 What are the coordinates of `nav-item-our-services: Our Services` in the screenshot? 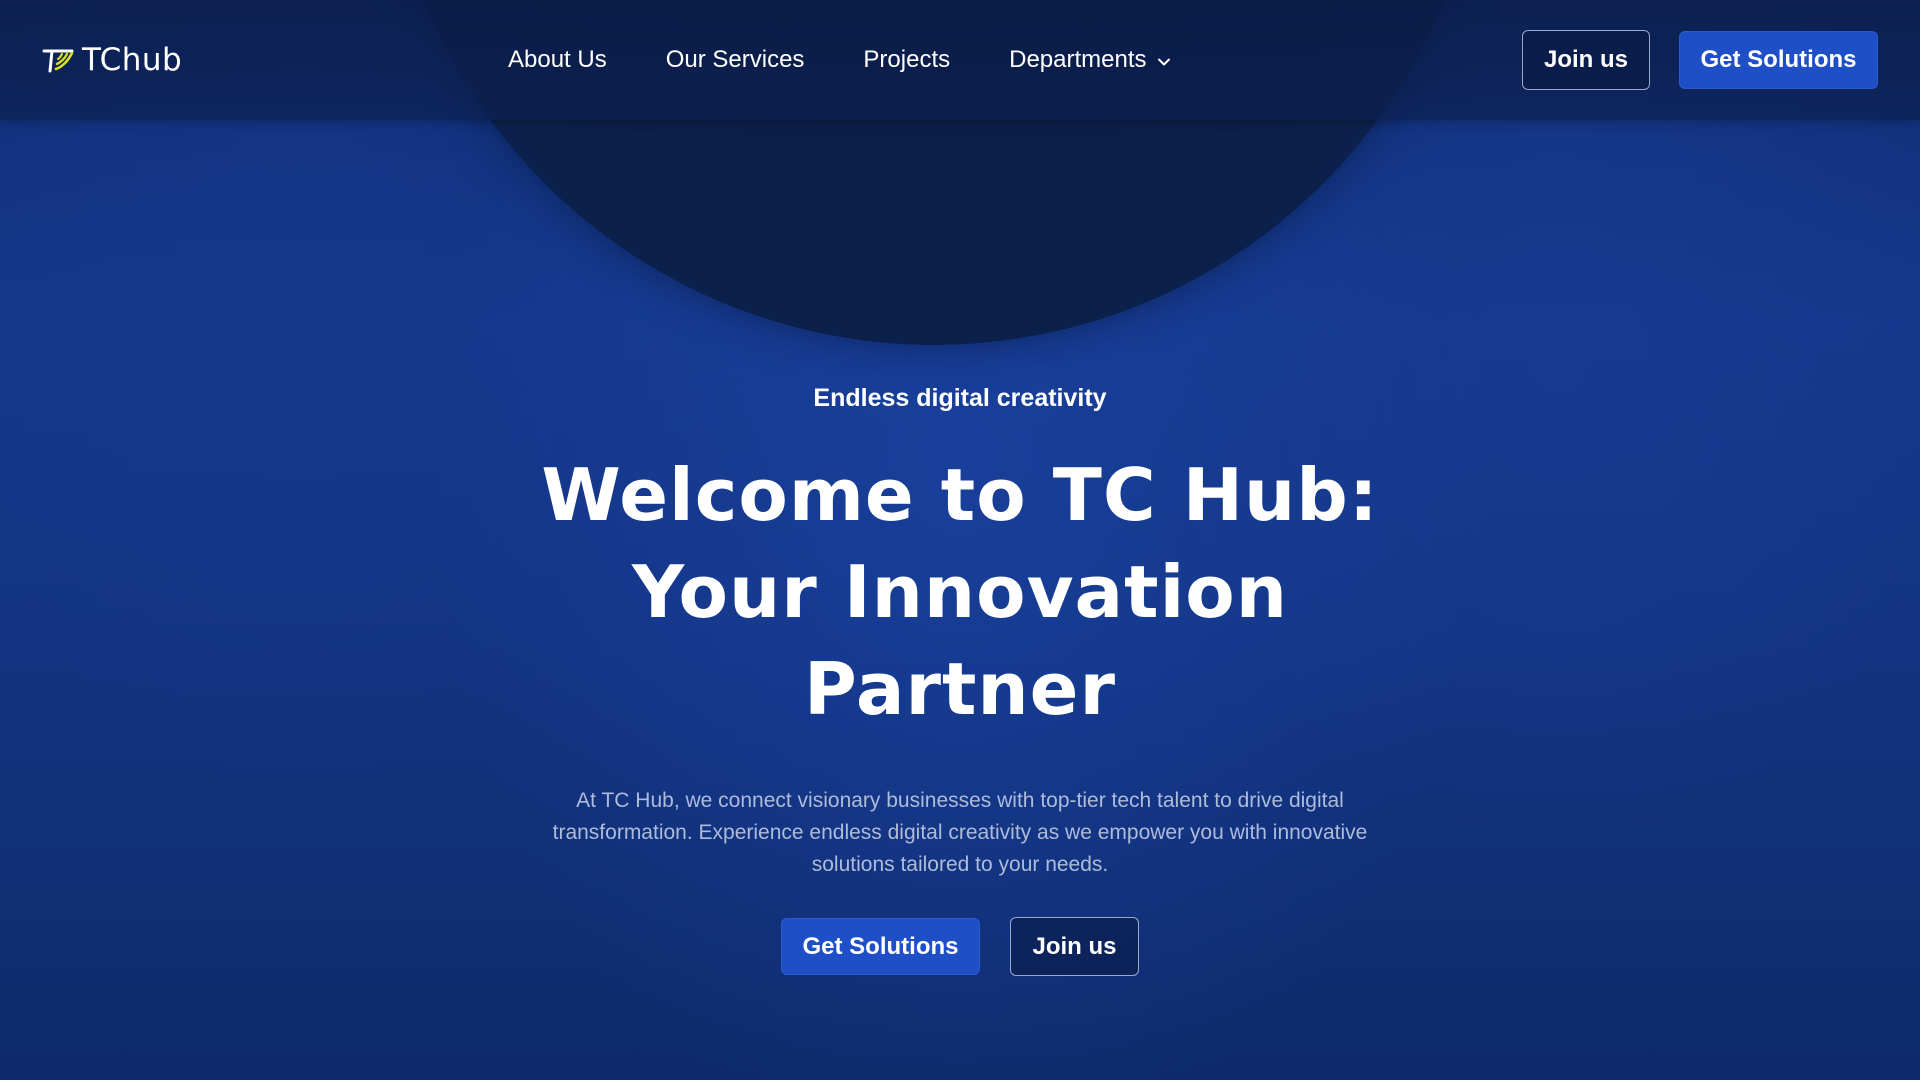 It's located at (735, 60).